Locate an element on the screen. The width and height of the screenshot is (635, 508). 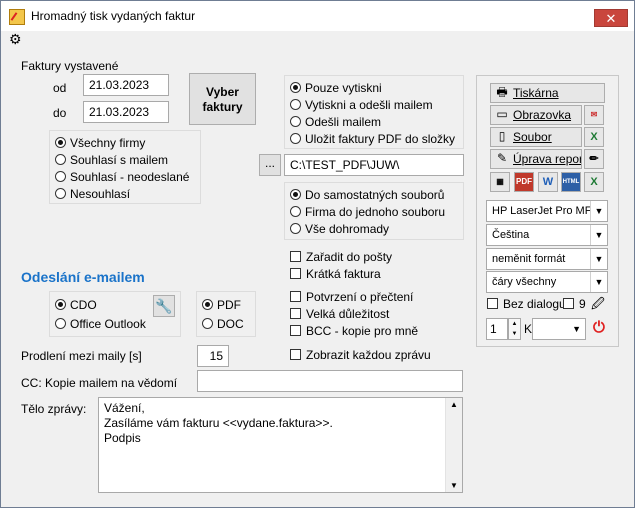
format-select: neměnit formát ▼ is located at coordinates (547, 259).